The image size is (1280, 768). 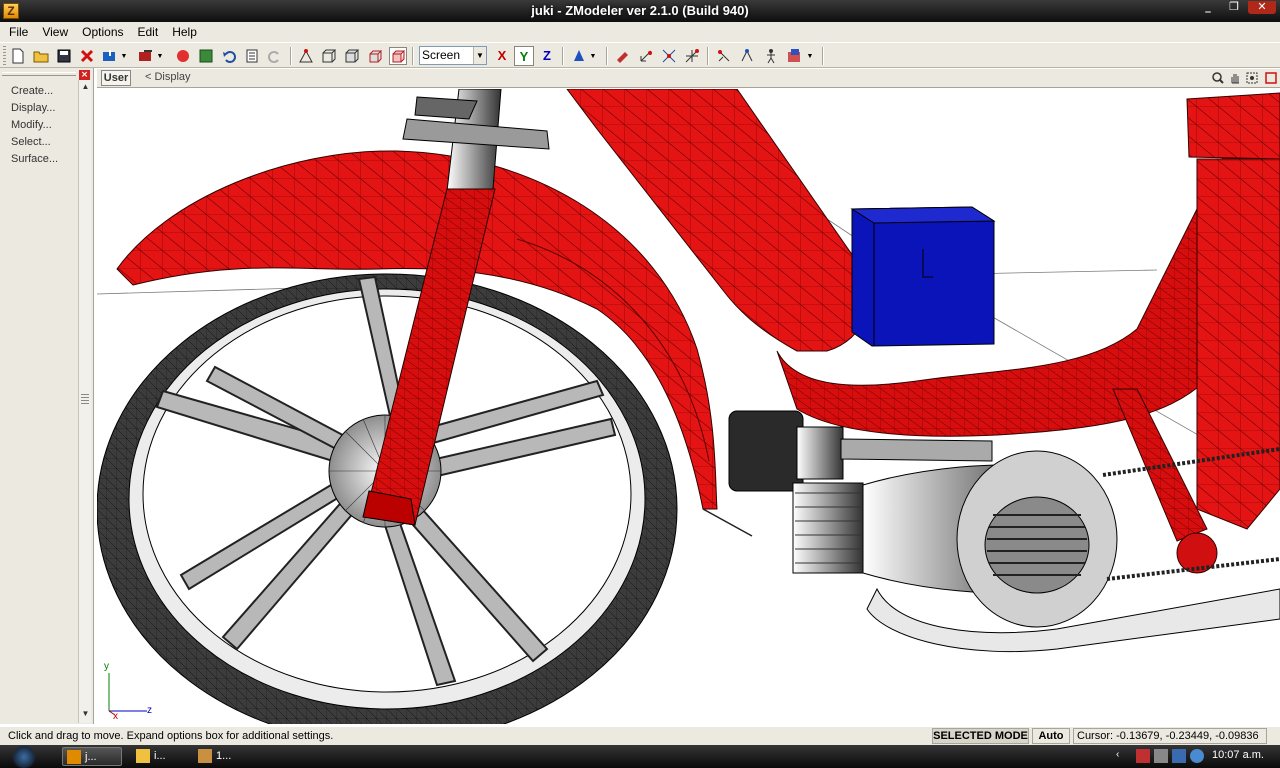 What do you see at coordinates (87, 56) in the screenshot?
I see `delete-icon` at bounding box center [87, 56].